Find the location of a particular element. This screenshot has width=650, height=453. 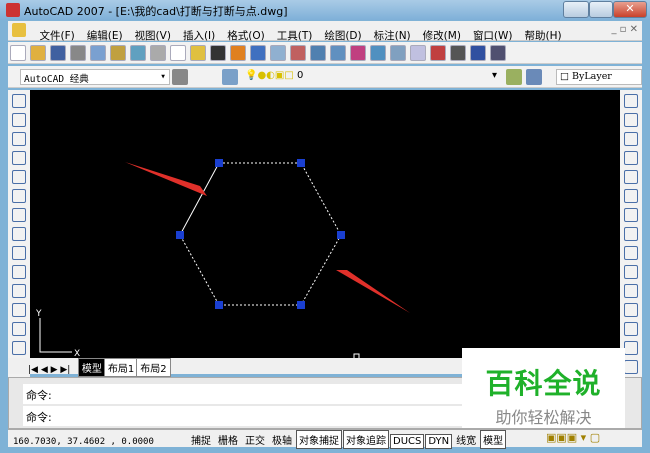

layer-state-icons: 💡●◐▣□ is located at coordinates (271, 75).